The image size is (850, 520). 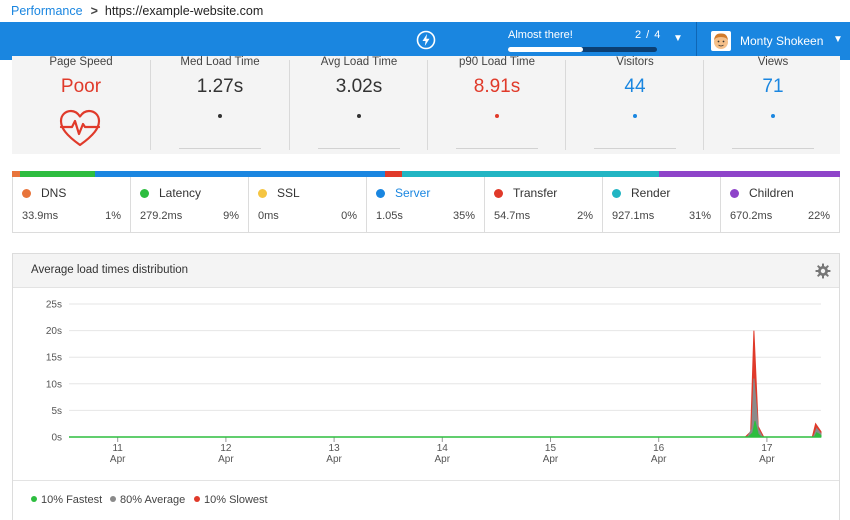 I want to click on phase-children: Children 670.2ms 22%, so click(x=780, y=204).